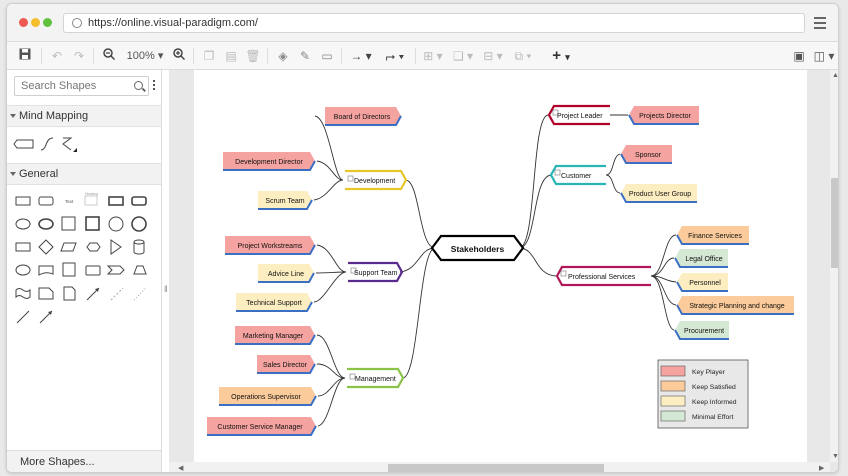 The width and height of the screenshot is (848, 476). I want to click on shape-cloud, so click(23, 270).